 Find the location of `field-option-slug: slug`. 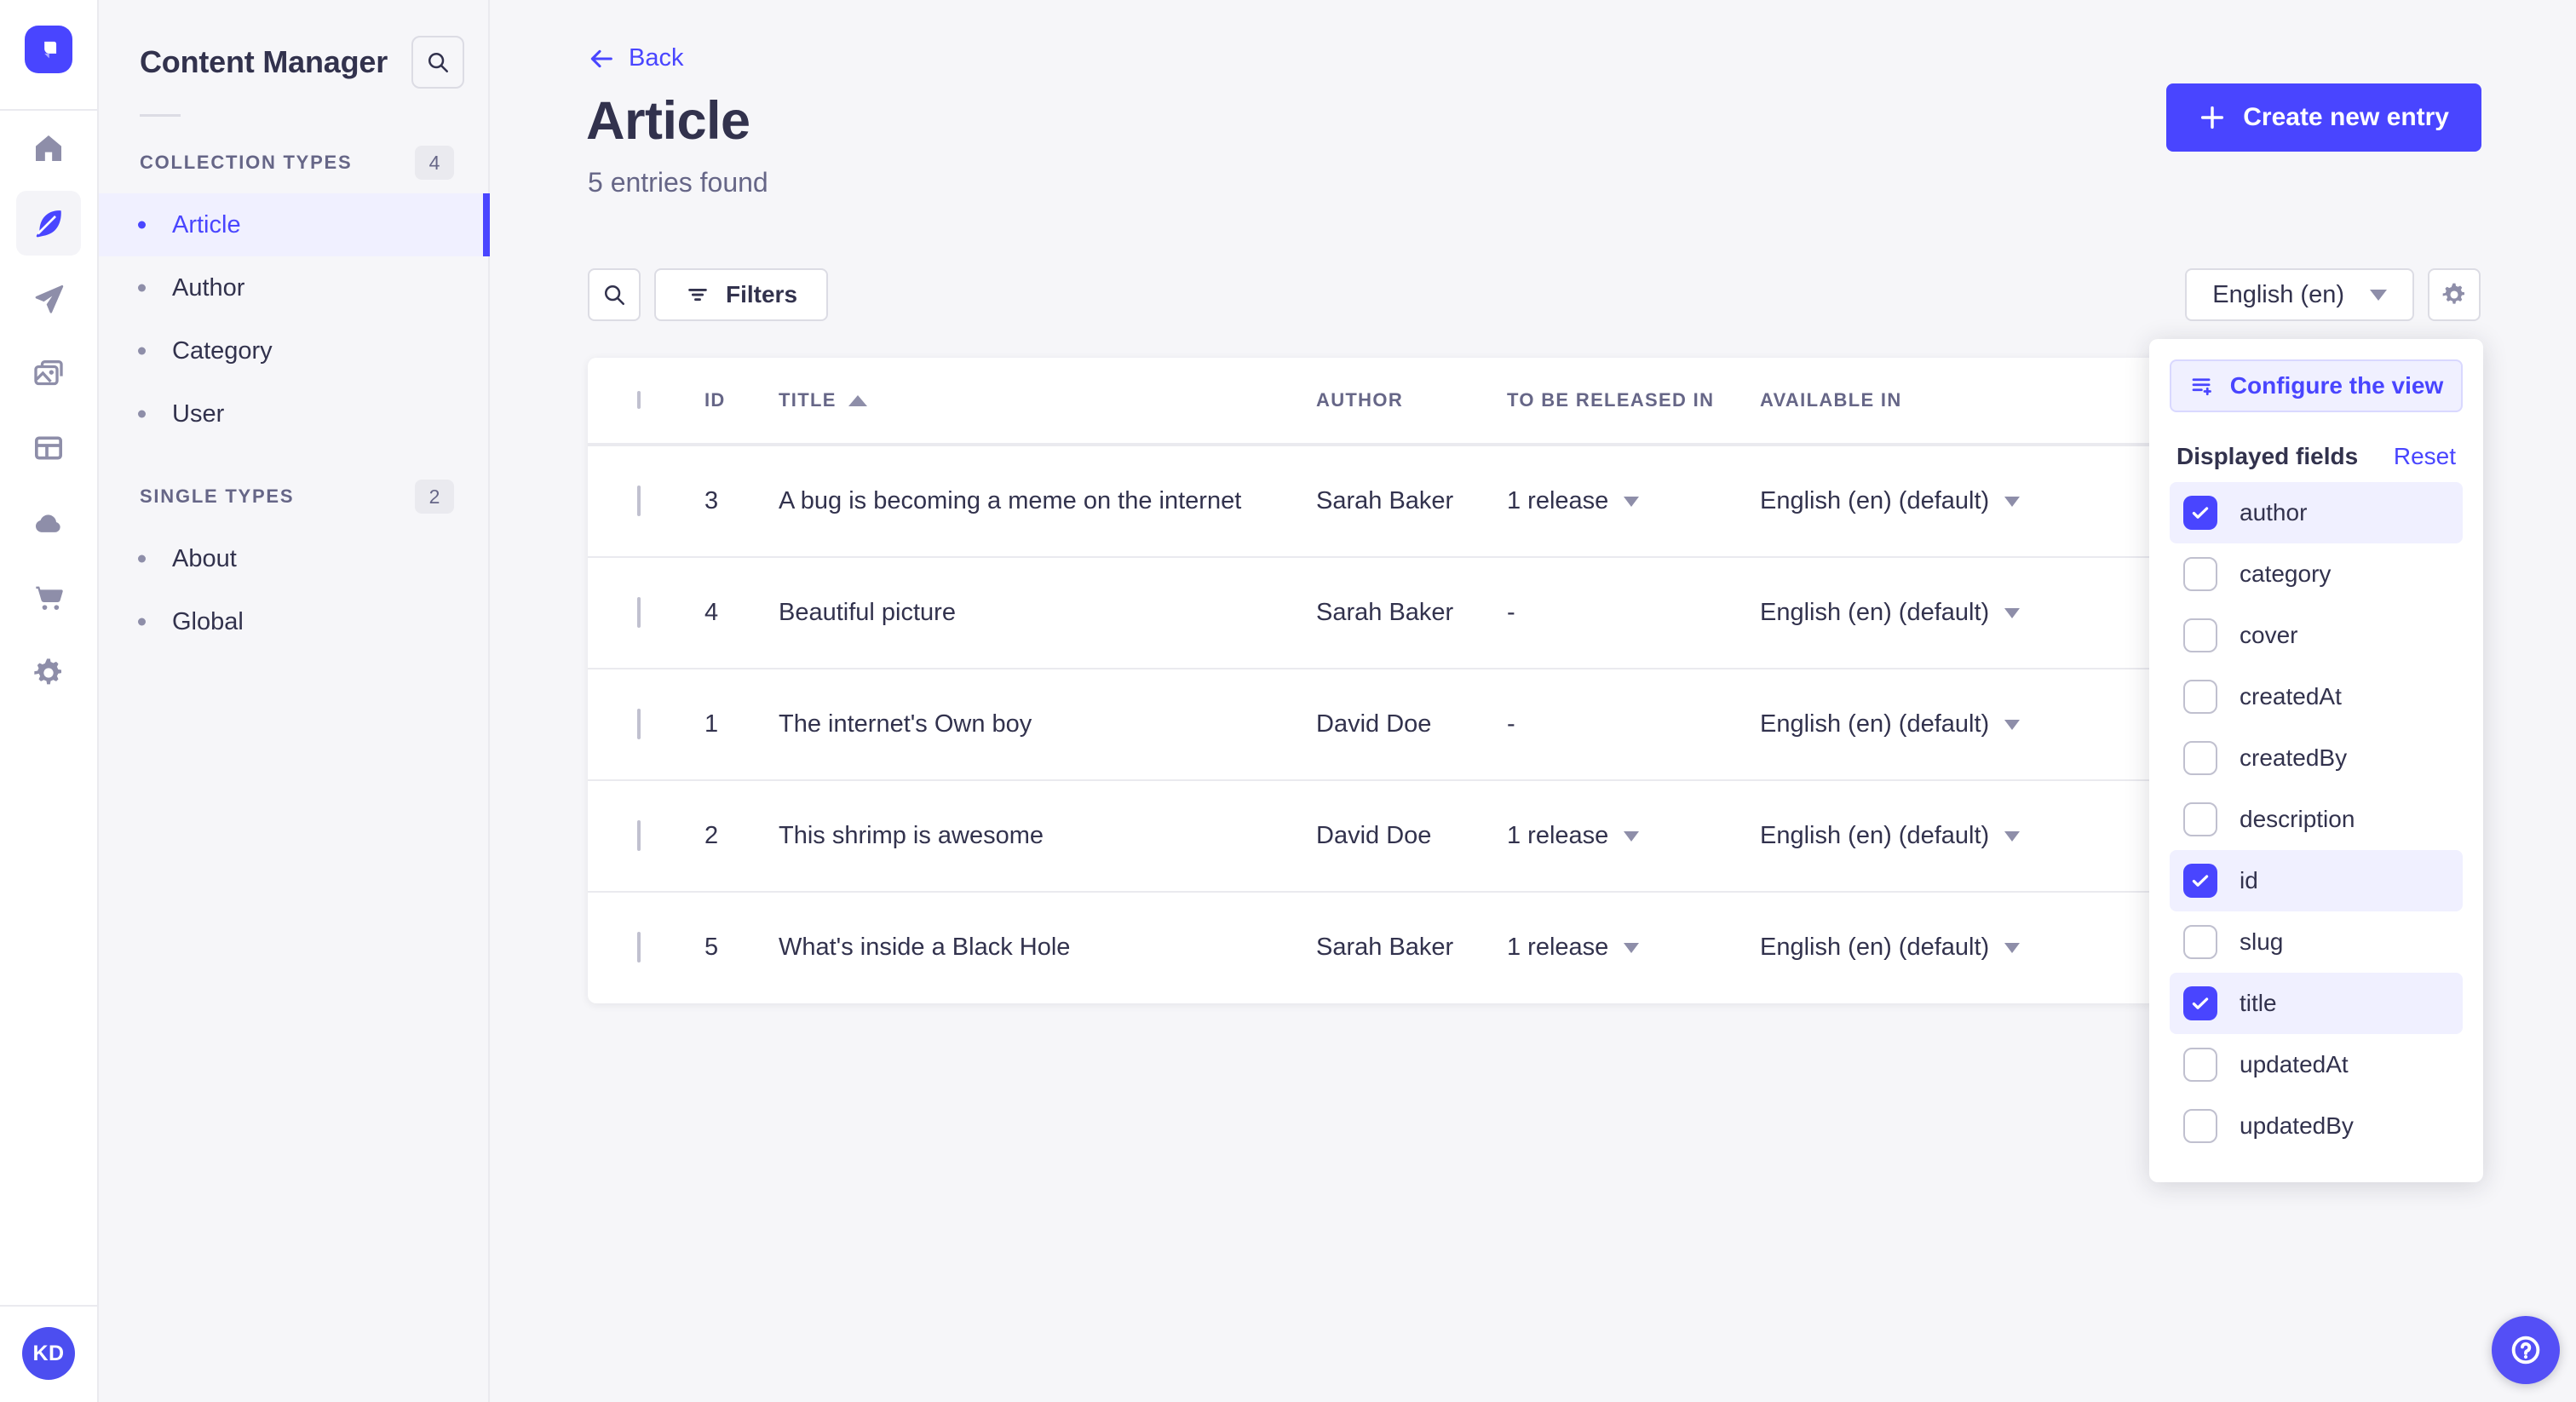

field-option-slug: slug is located at coordinates (2316, 942).